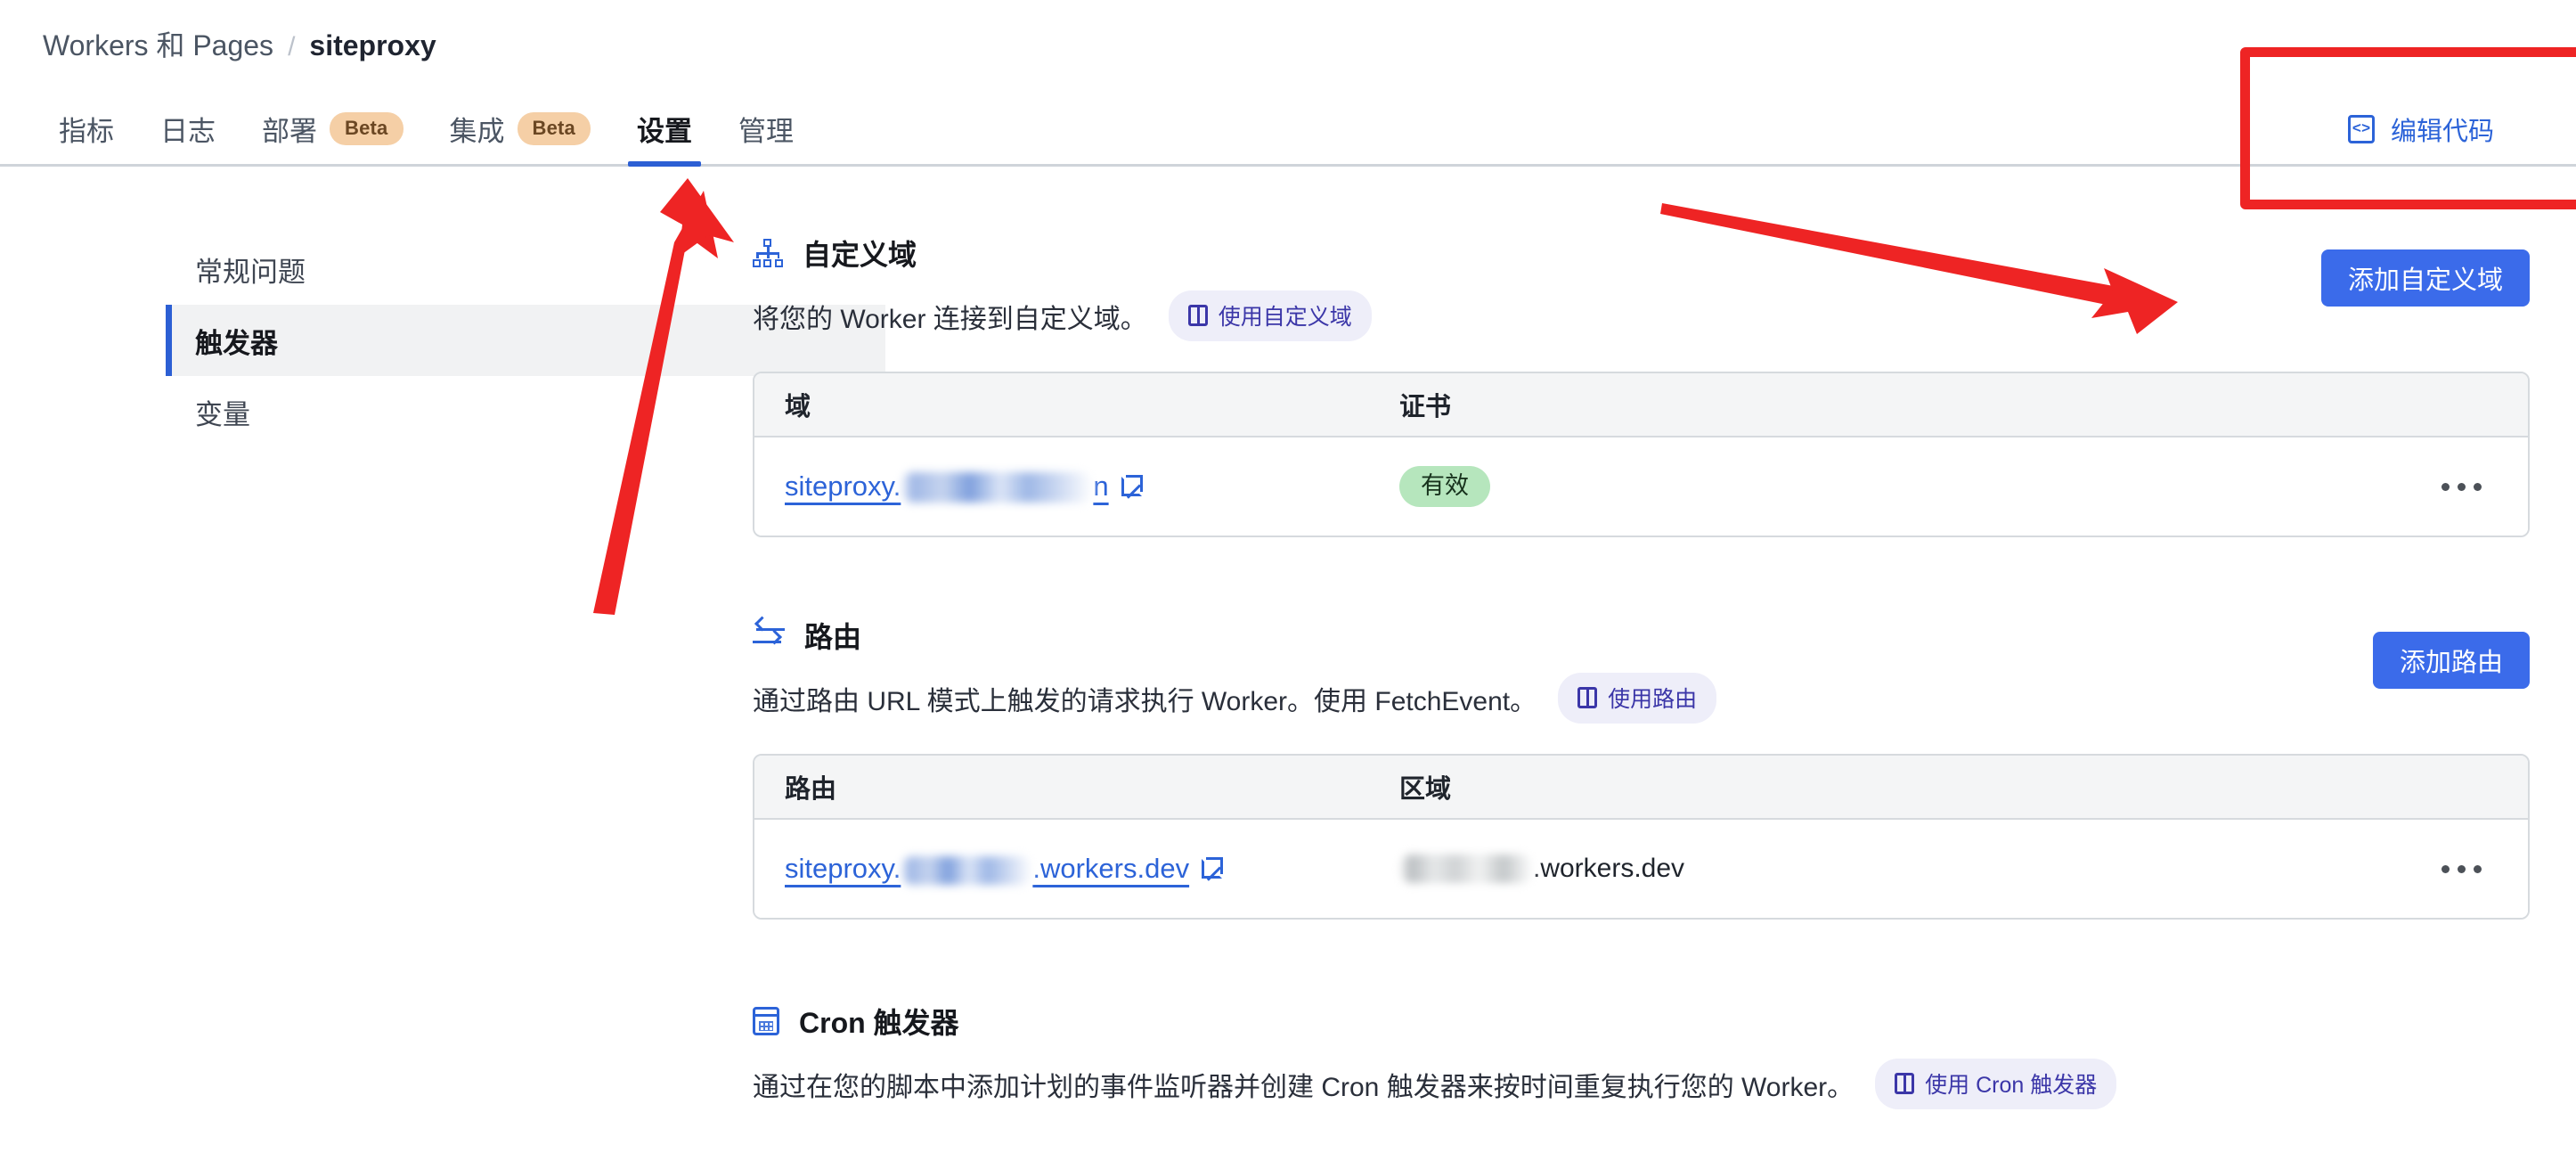 Image resolution: width=2576 pixels, height=1153 pixels. Describe the element at coordinates (860, 255) in the screenshot. I see `custom-domains-title: 自定义域` at that location.